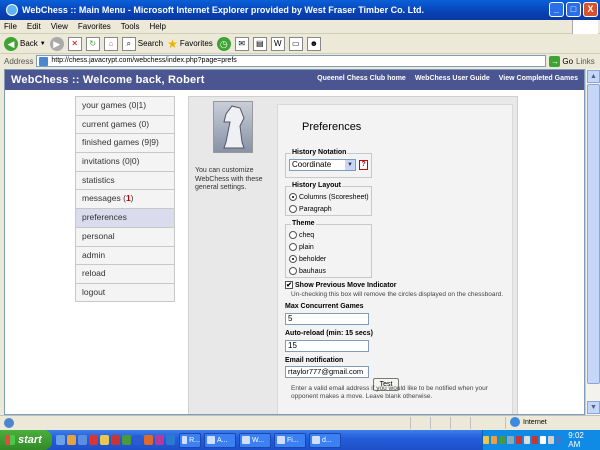 The height and width of the screenshot is (450, 600). What do you see at coordinates (59, 26) in the screenshot?
I see `menu-view: View` at bounding box center [59, 26].